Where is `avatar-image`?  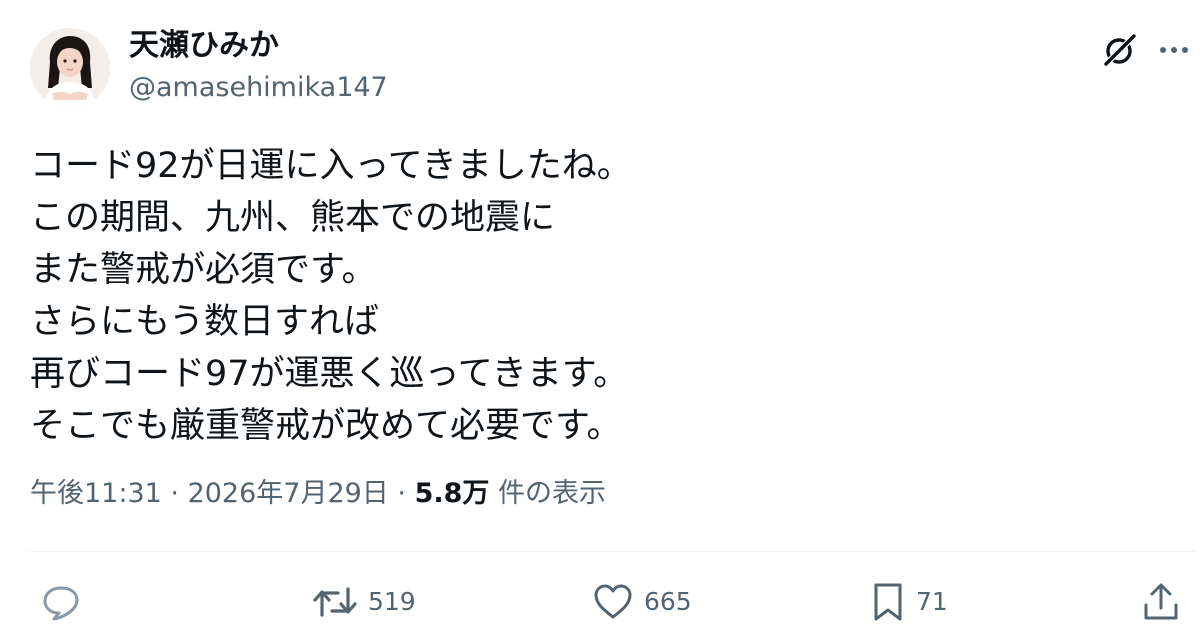
avatar-image is located at coordinates (70, 68).